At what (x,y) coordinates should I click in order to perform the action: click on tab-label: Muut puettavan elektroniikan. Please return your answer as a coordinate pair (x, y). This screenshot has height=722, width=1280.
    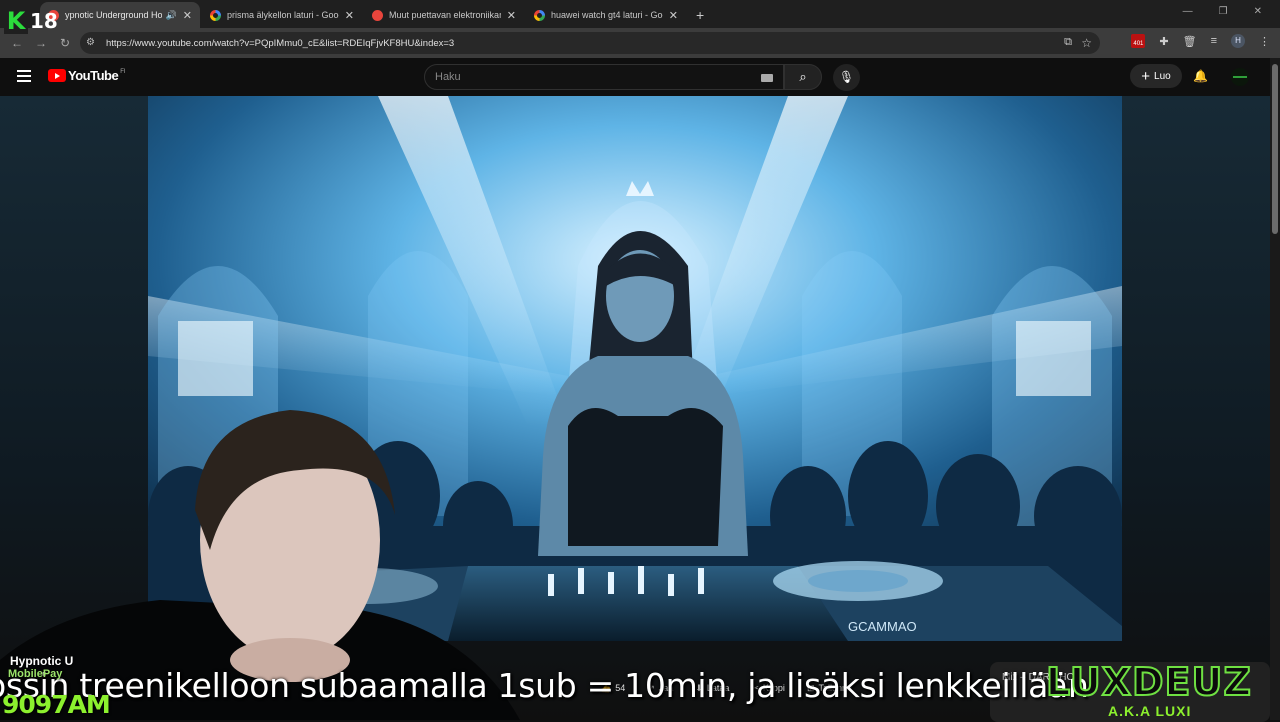
    Looking at the image, I should click on (445, 15).